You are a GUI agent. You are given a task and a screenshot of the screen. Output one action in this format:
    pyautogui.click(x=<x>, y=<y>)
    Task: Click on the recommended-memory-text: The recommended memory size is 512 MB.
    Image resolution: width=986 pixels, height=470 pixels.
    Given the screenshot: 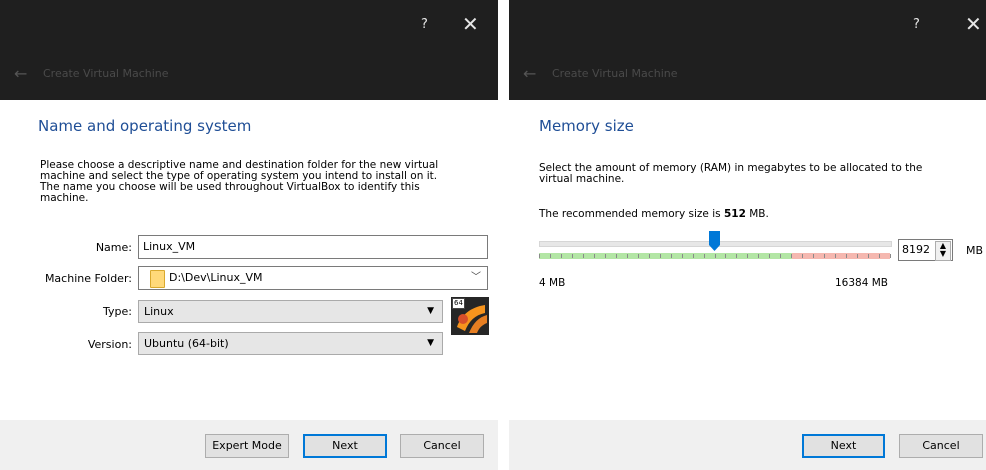 What is the action you would take?
    pyautogui.click(x=654, y=214)
    